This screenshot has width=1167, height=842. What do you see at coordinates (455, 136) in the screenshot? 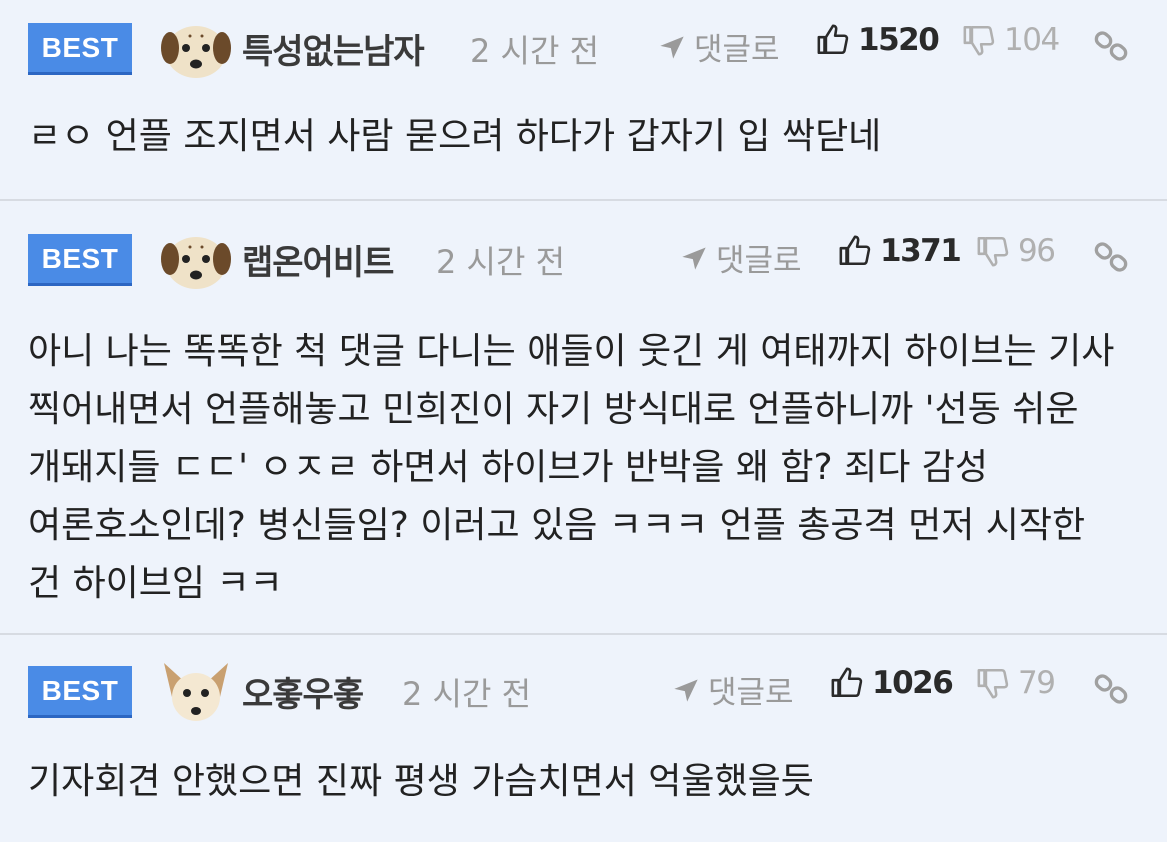
I see `comment-text: ㄹㅇ 언플 조지면서 사람 묻으려 하다가 갑자기 입 싹닫네` at bounding box center [455, 136].